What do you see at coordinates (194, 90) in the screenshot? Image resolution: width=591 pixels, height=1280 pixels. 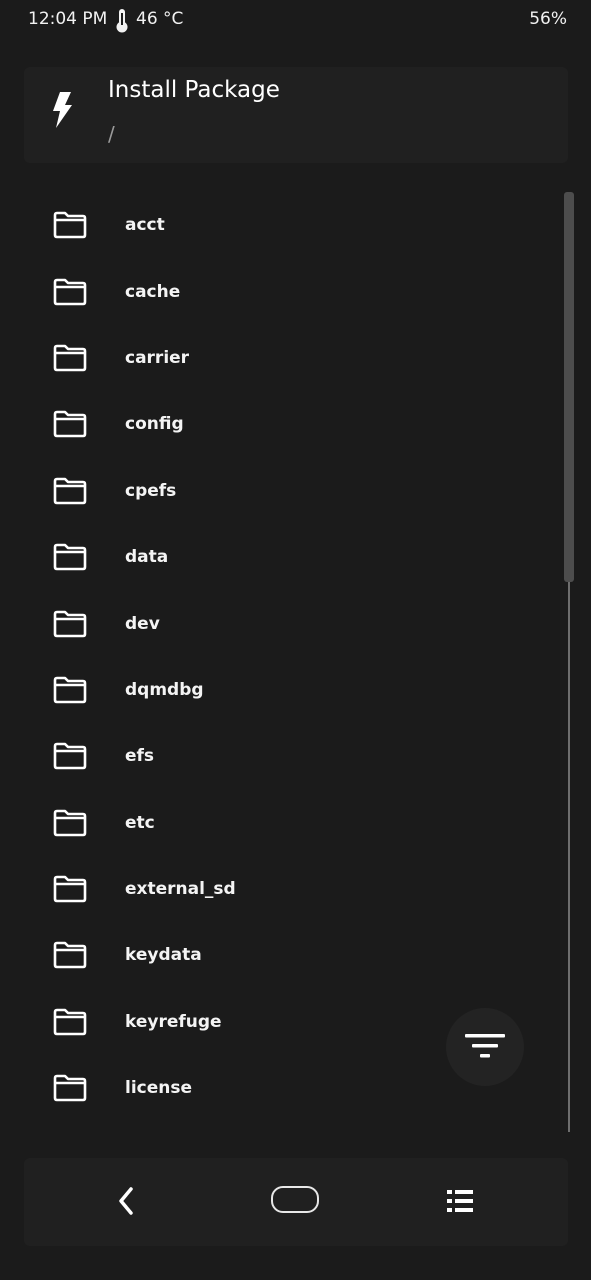 I see `page-title: Install Package` at bounding box center [194, 90].